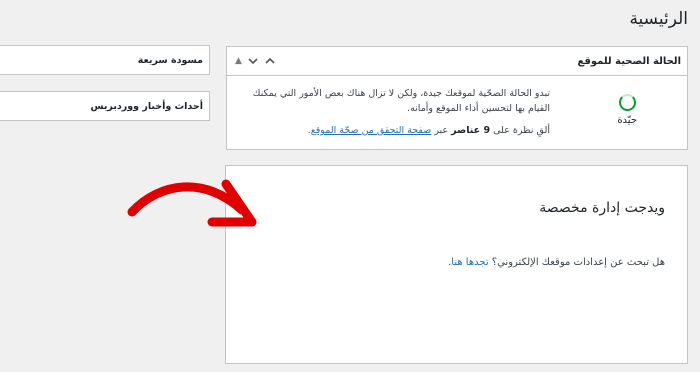 The image size is (700, 372). What do you see at coordinates (170, 60) in the screenshot?
I see `quick-draft-title: مسودة سريعة` at bounding box center [170, 60].